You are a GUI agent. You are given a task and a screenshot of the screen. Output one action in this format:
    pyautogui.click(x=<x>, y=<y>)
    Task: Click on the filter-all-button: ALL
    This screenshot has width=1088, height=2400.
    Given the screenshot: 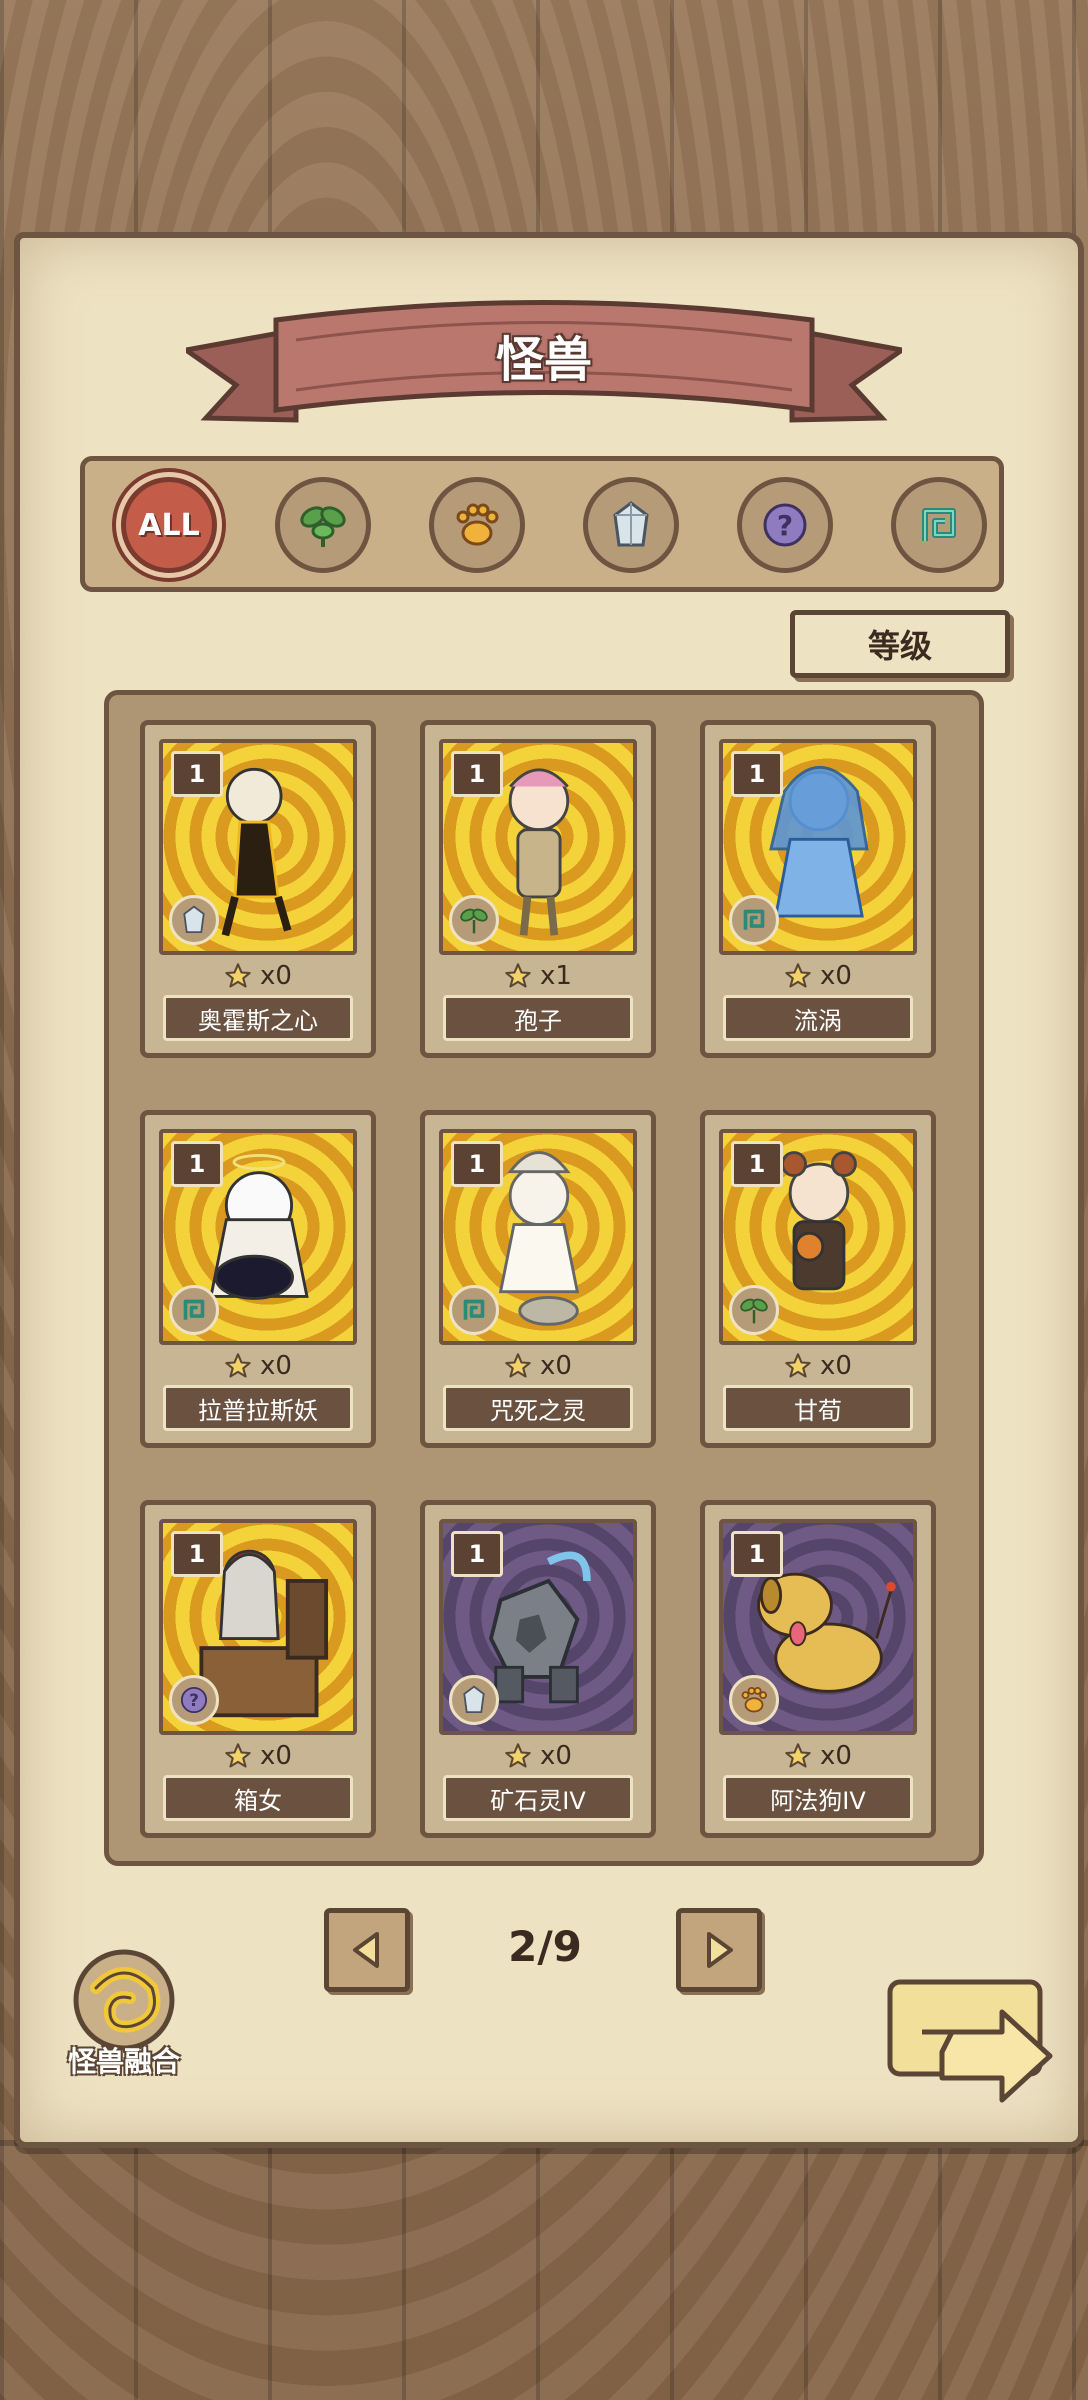 What is the action you would take?
    pyautogui.click(x=169, y=525)
    